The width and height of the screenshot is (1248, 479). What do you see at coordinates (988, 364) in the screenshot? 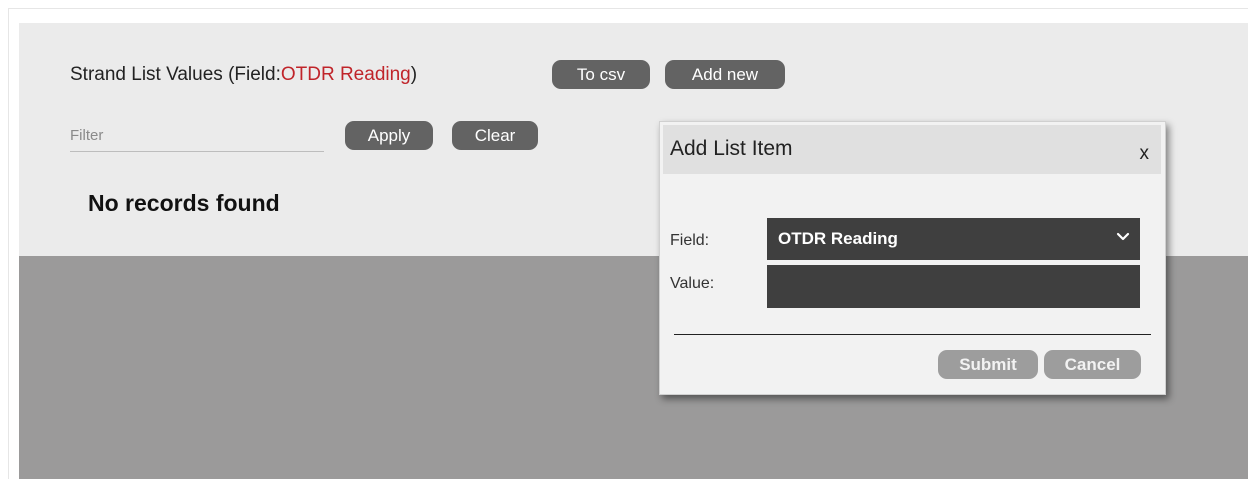
I see `submit-button: Submit` at bounding box center [988, 364].